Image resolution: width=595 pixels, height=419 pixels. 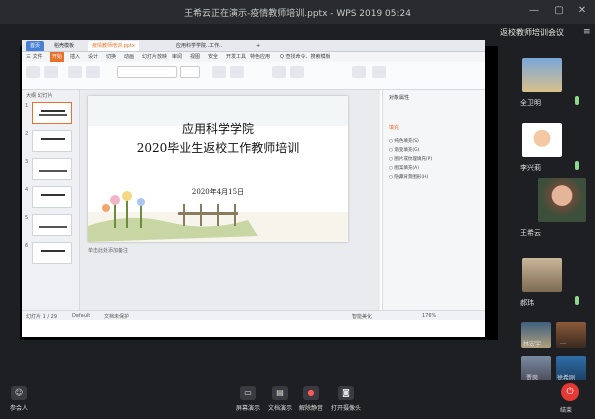 I want to click on align-icon, so click(x=219, y=72).